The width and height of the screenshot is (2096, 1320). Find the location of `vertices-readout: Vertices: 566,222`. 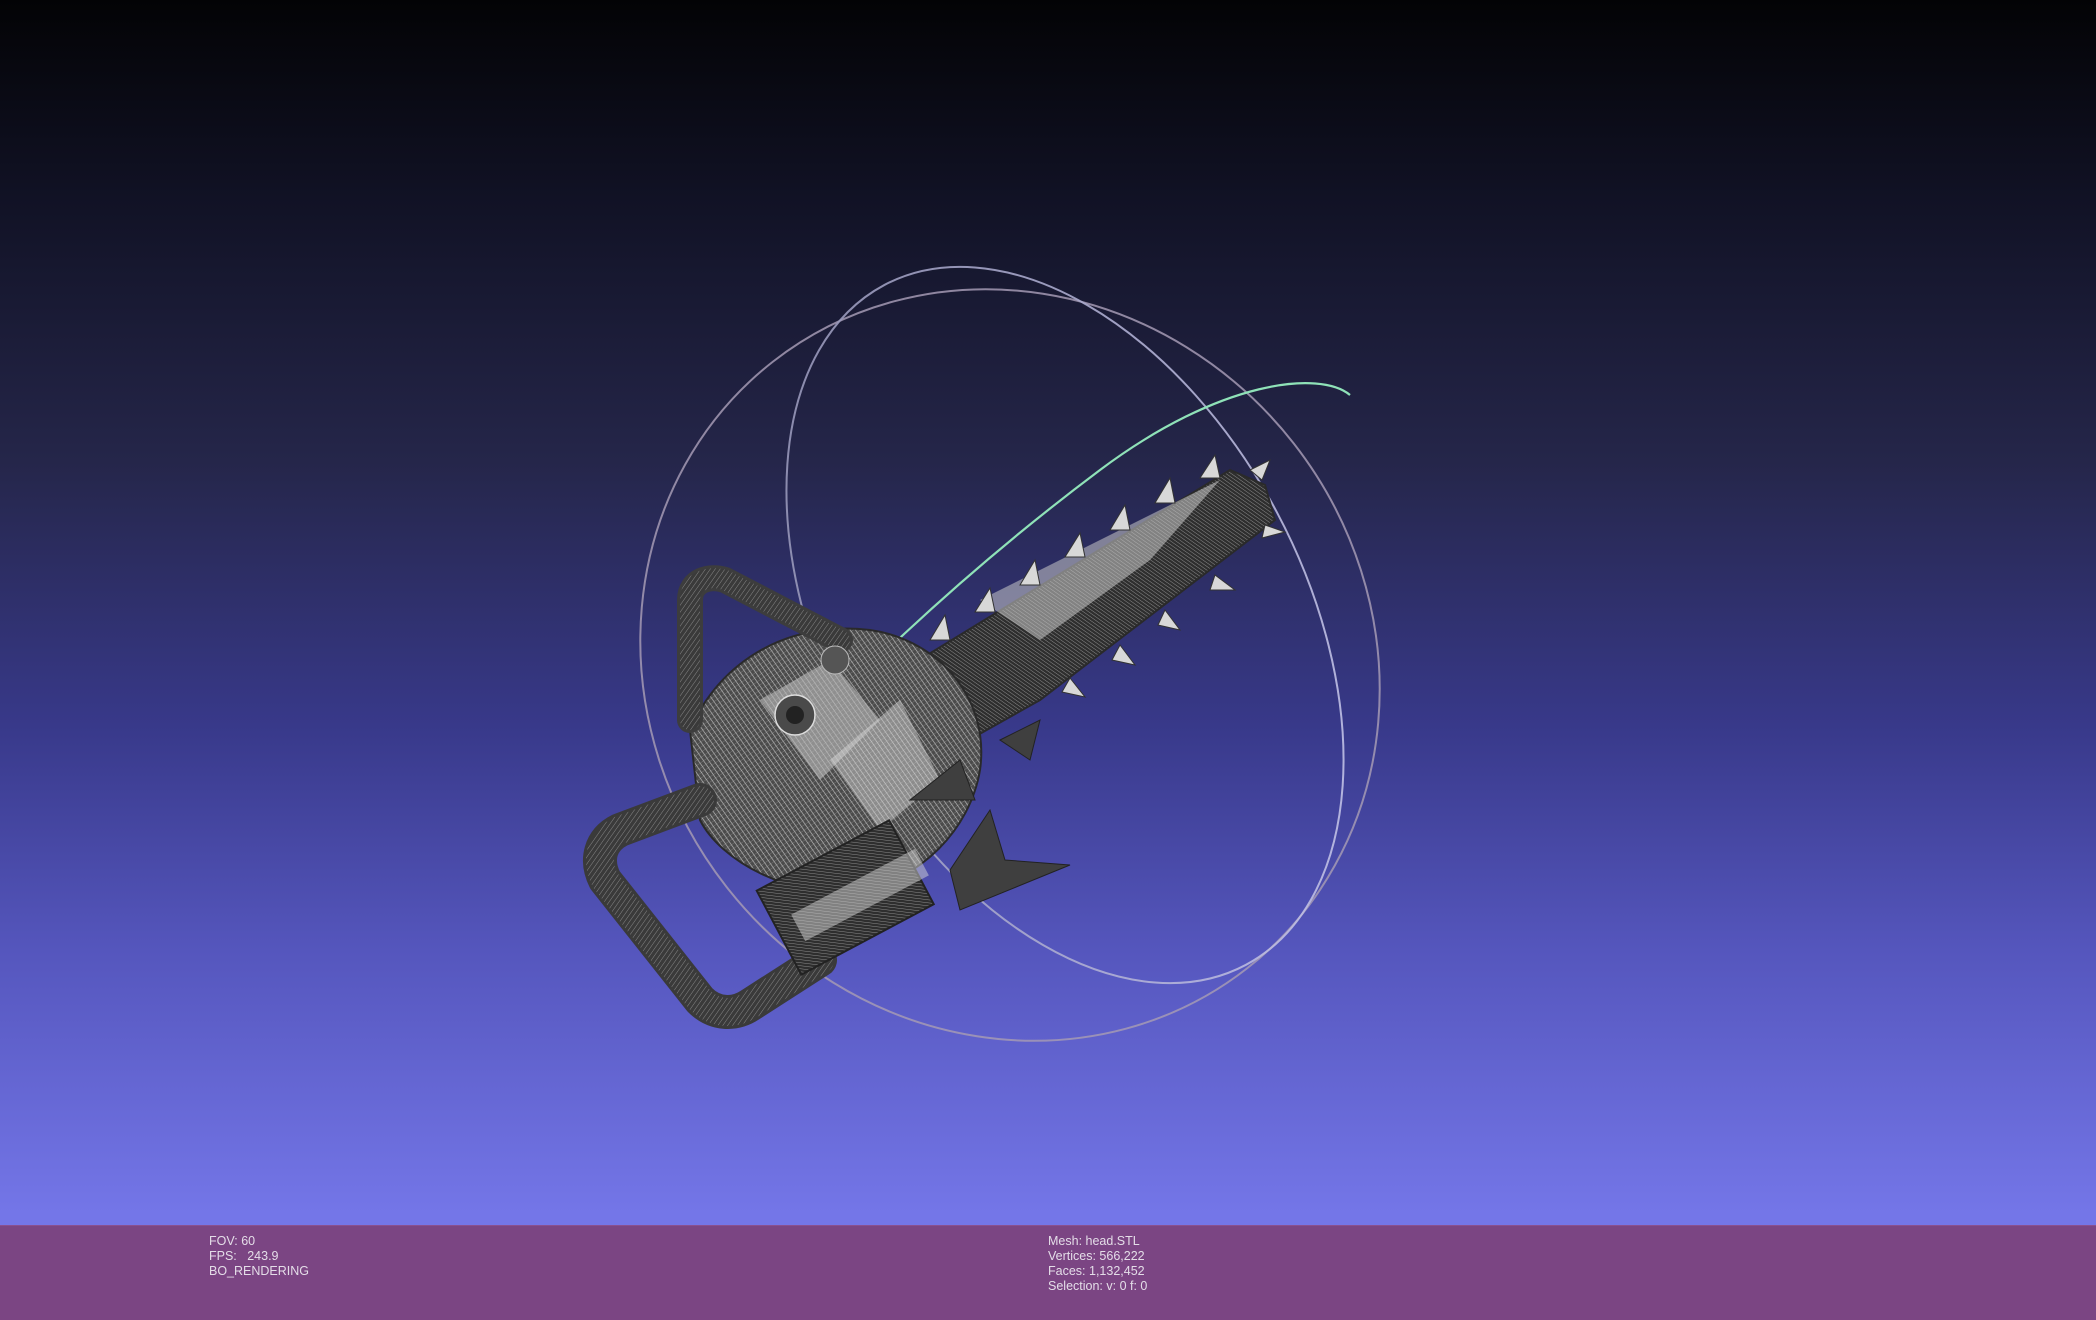

vertices-readout: Vertices: 566,222 is located at coordinates (1097, 1256).